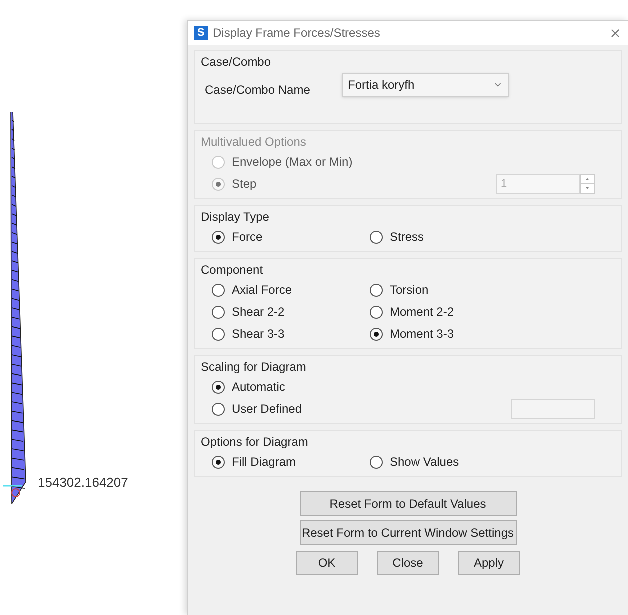  Describe the element at coordinates (235, 217) in the screenshot. I see `group-title: Display Type` at that location.